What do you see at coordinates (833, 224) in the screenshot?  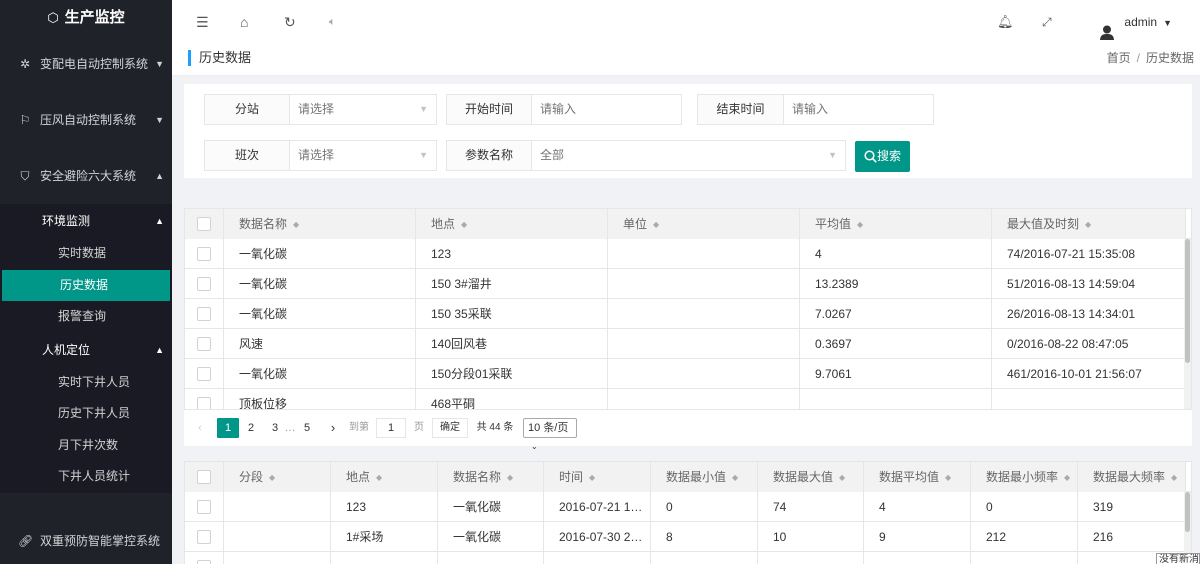 I see `column-header-label: 平均值` at bounding box center [833, 224].